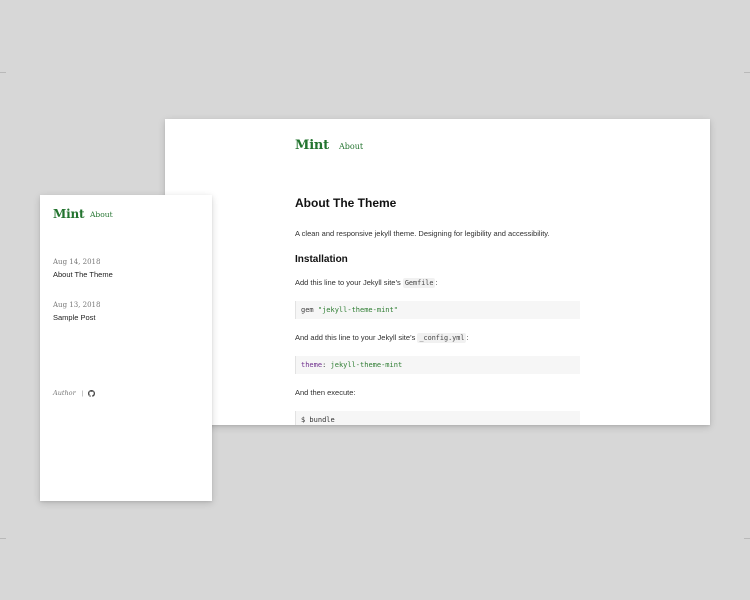  Describe the element at coordinates (312, 365) in the screenshot. I see `theme-key: theme` at that location.